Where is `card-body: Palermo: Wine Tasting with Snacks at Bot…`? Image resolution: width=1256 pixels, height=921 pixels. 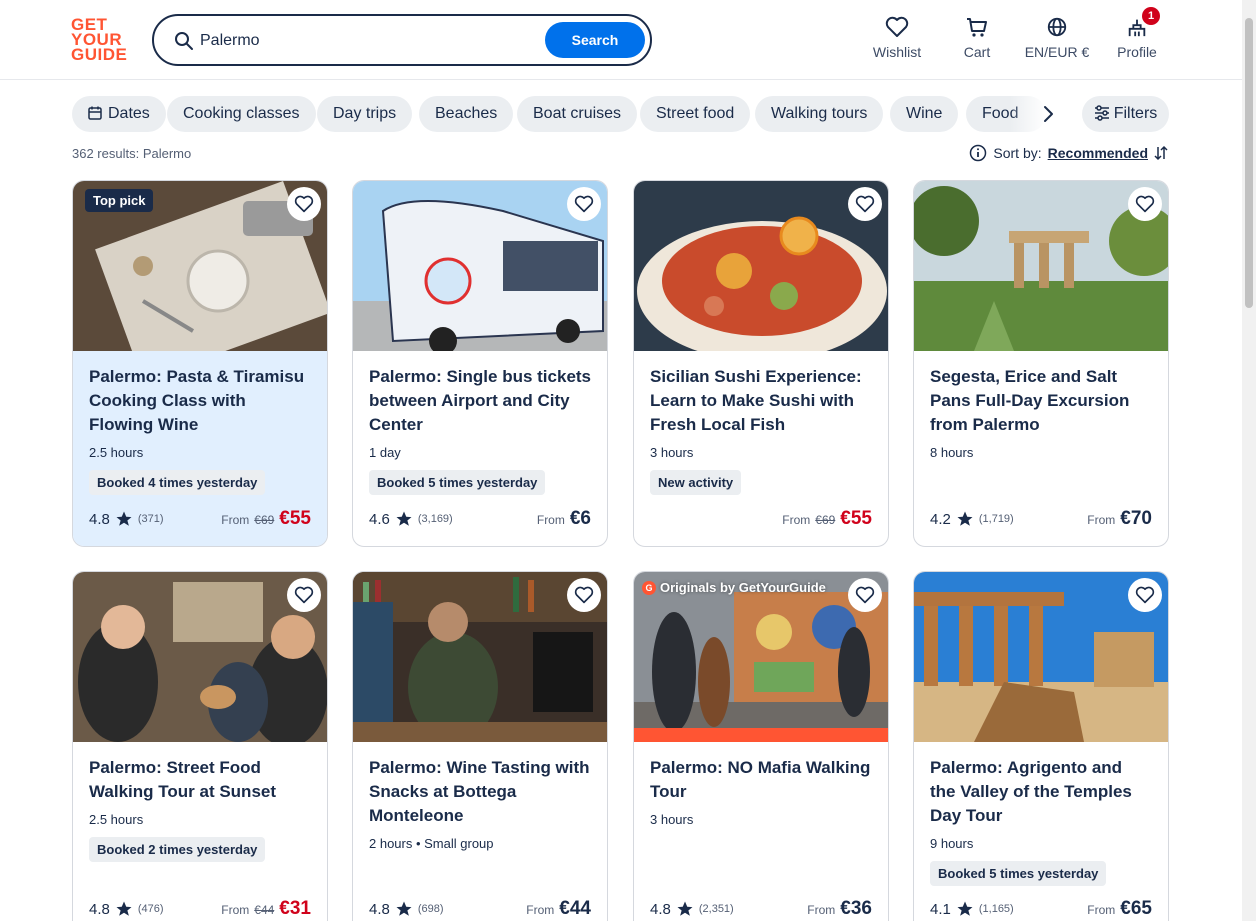
card-body: Palermo: Wine Tasting with Snacks at Bot… is located at coordinates (480, 831).